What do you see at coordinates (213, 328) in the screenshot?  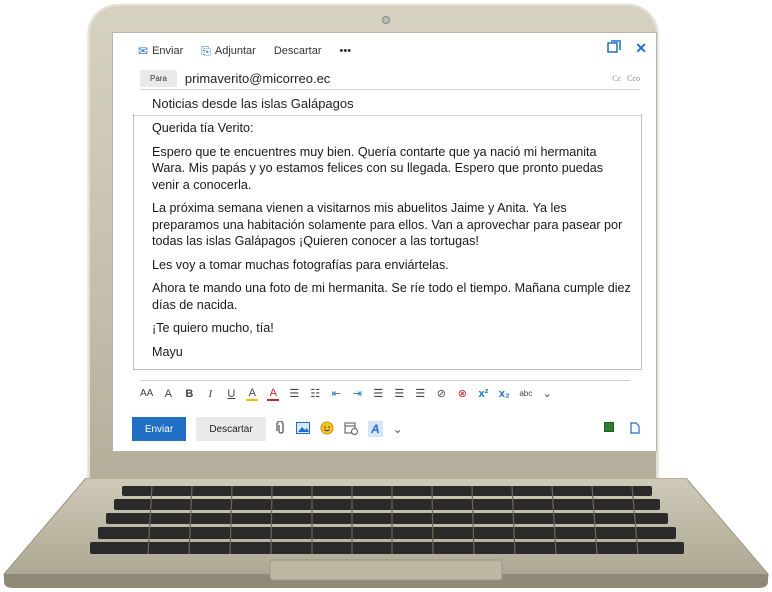 I see `body-closing: ¡Te quiero mucho, tía!` at bounding box center [213, 328].